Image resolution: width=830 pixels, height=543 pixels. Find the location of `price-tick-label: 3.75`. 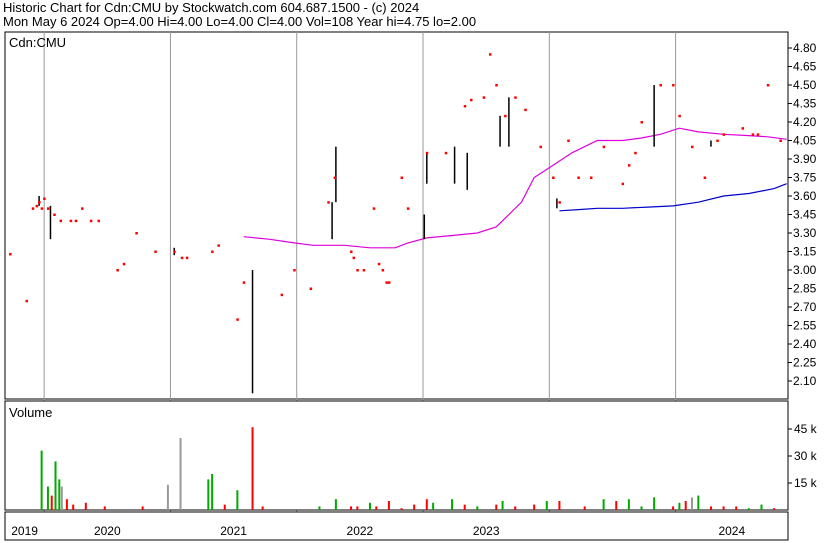

price-tick-label: 3.75 is located at coordinates (805, 178).